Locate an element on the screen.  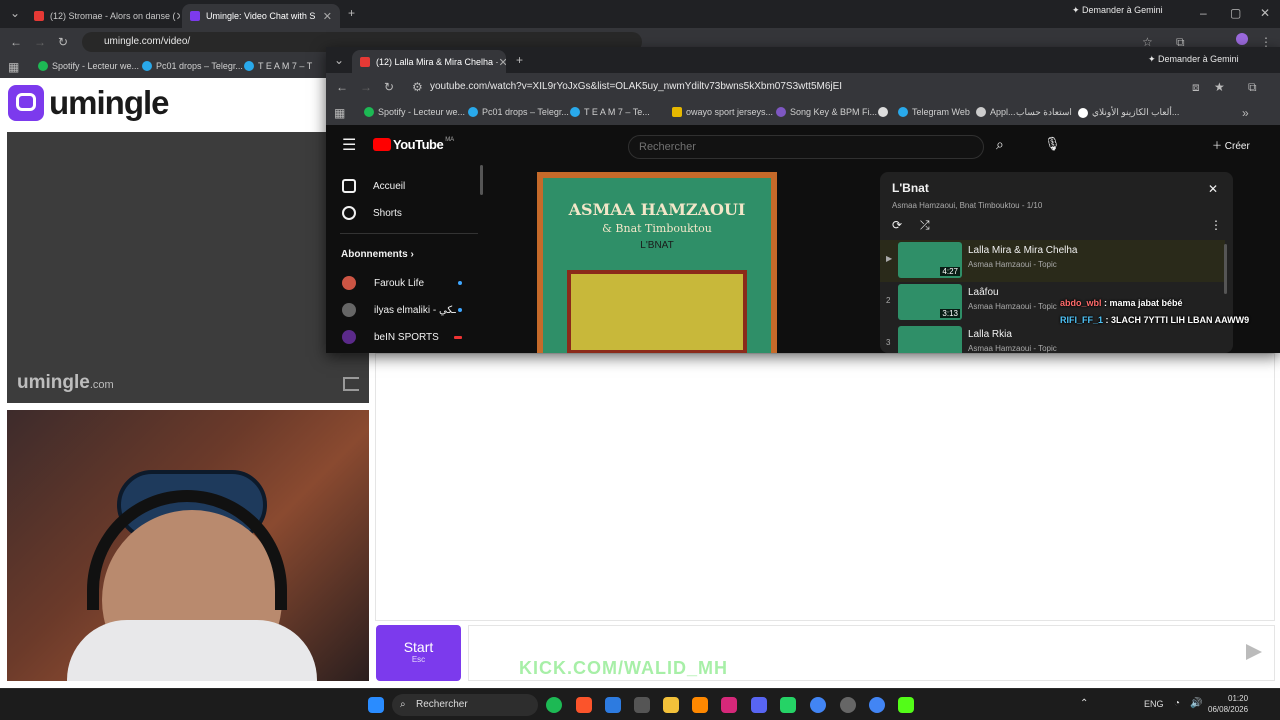
umingle-logo: umingle is located at coordinates (109, 103).